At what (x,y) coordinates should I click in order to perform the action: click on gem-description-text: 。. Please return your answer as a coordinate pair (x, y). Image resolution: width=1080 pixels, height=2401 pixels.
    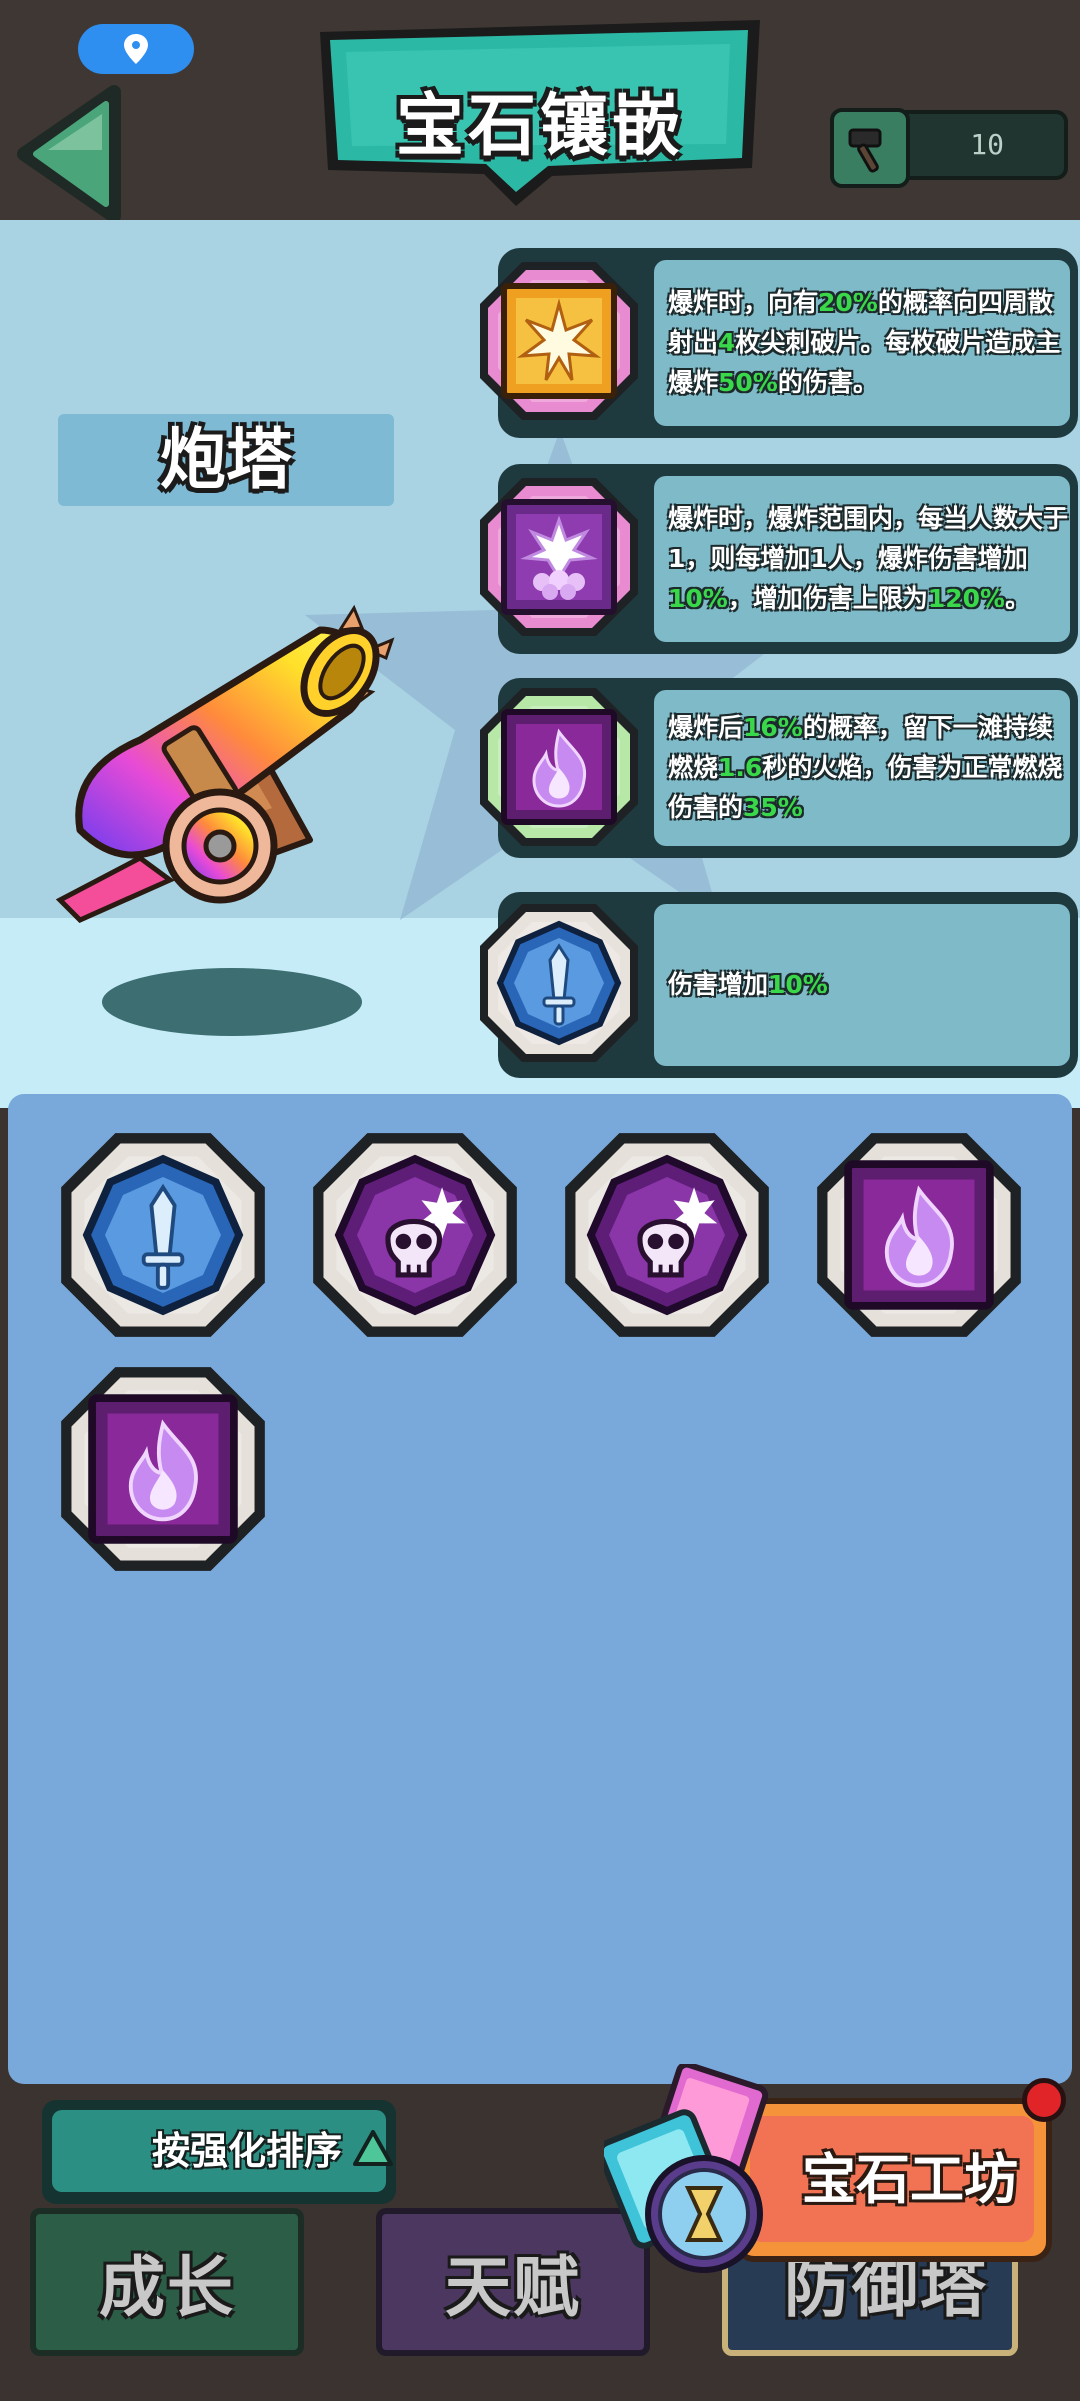
    Looking at the image, I should click on (1018, 598).